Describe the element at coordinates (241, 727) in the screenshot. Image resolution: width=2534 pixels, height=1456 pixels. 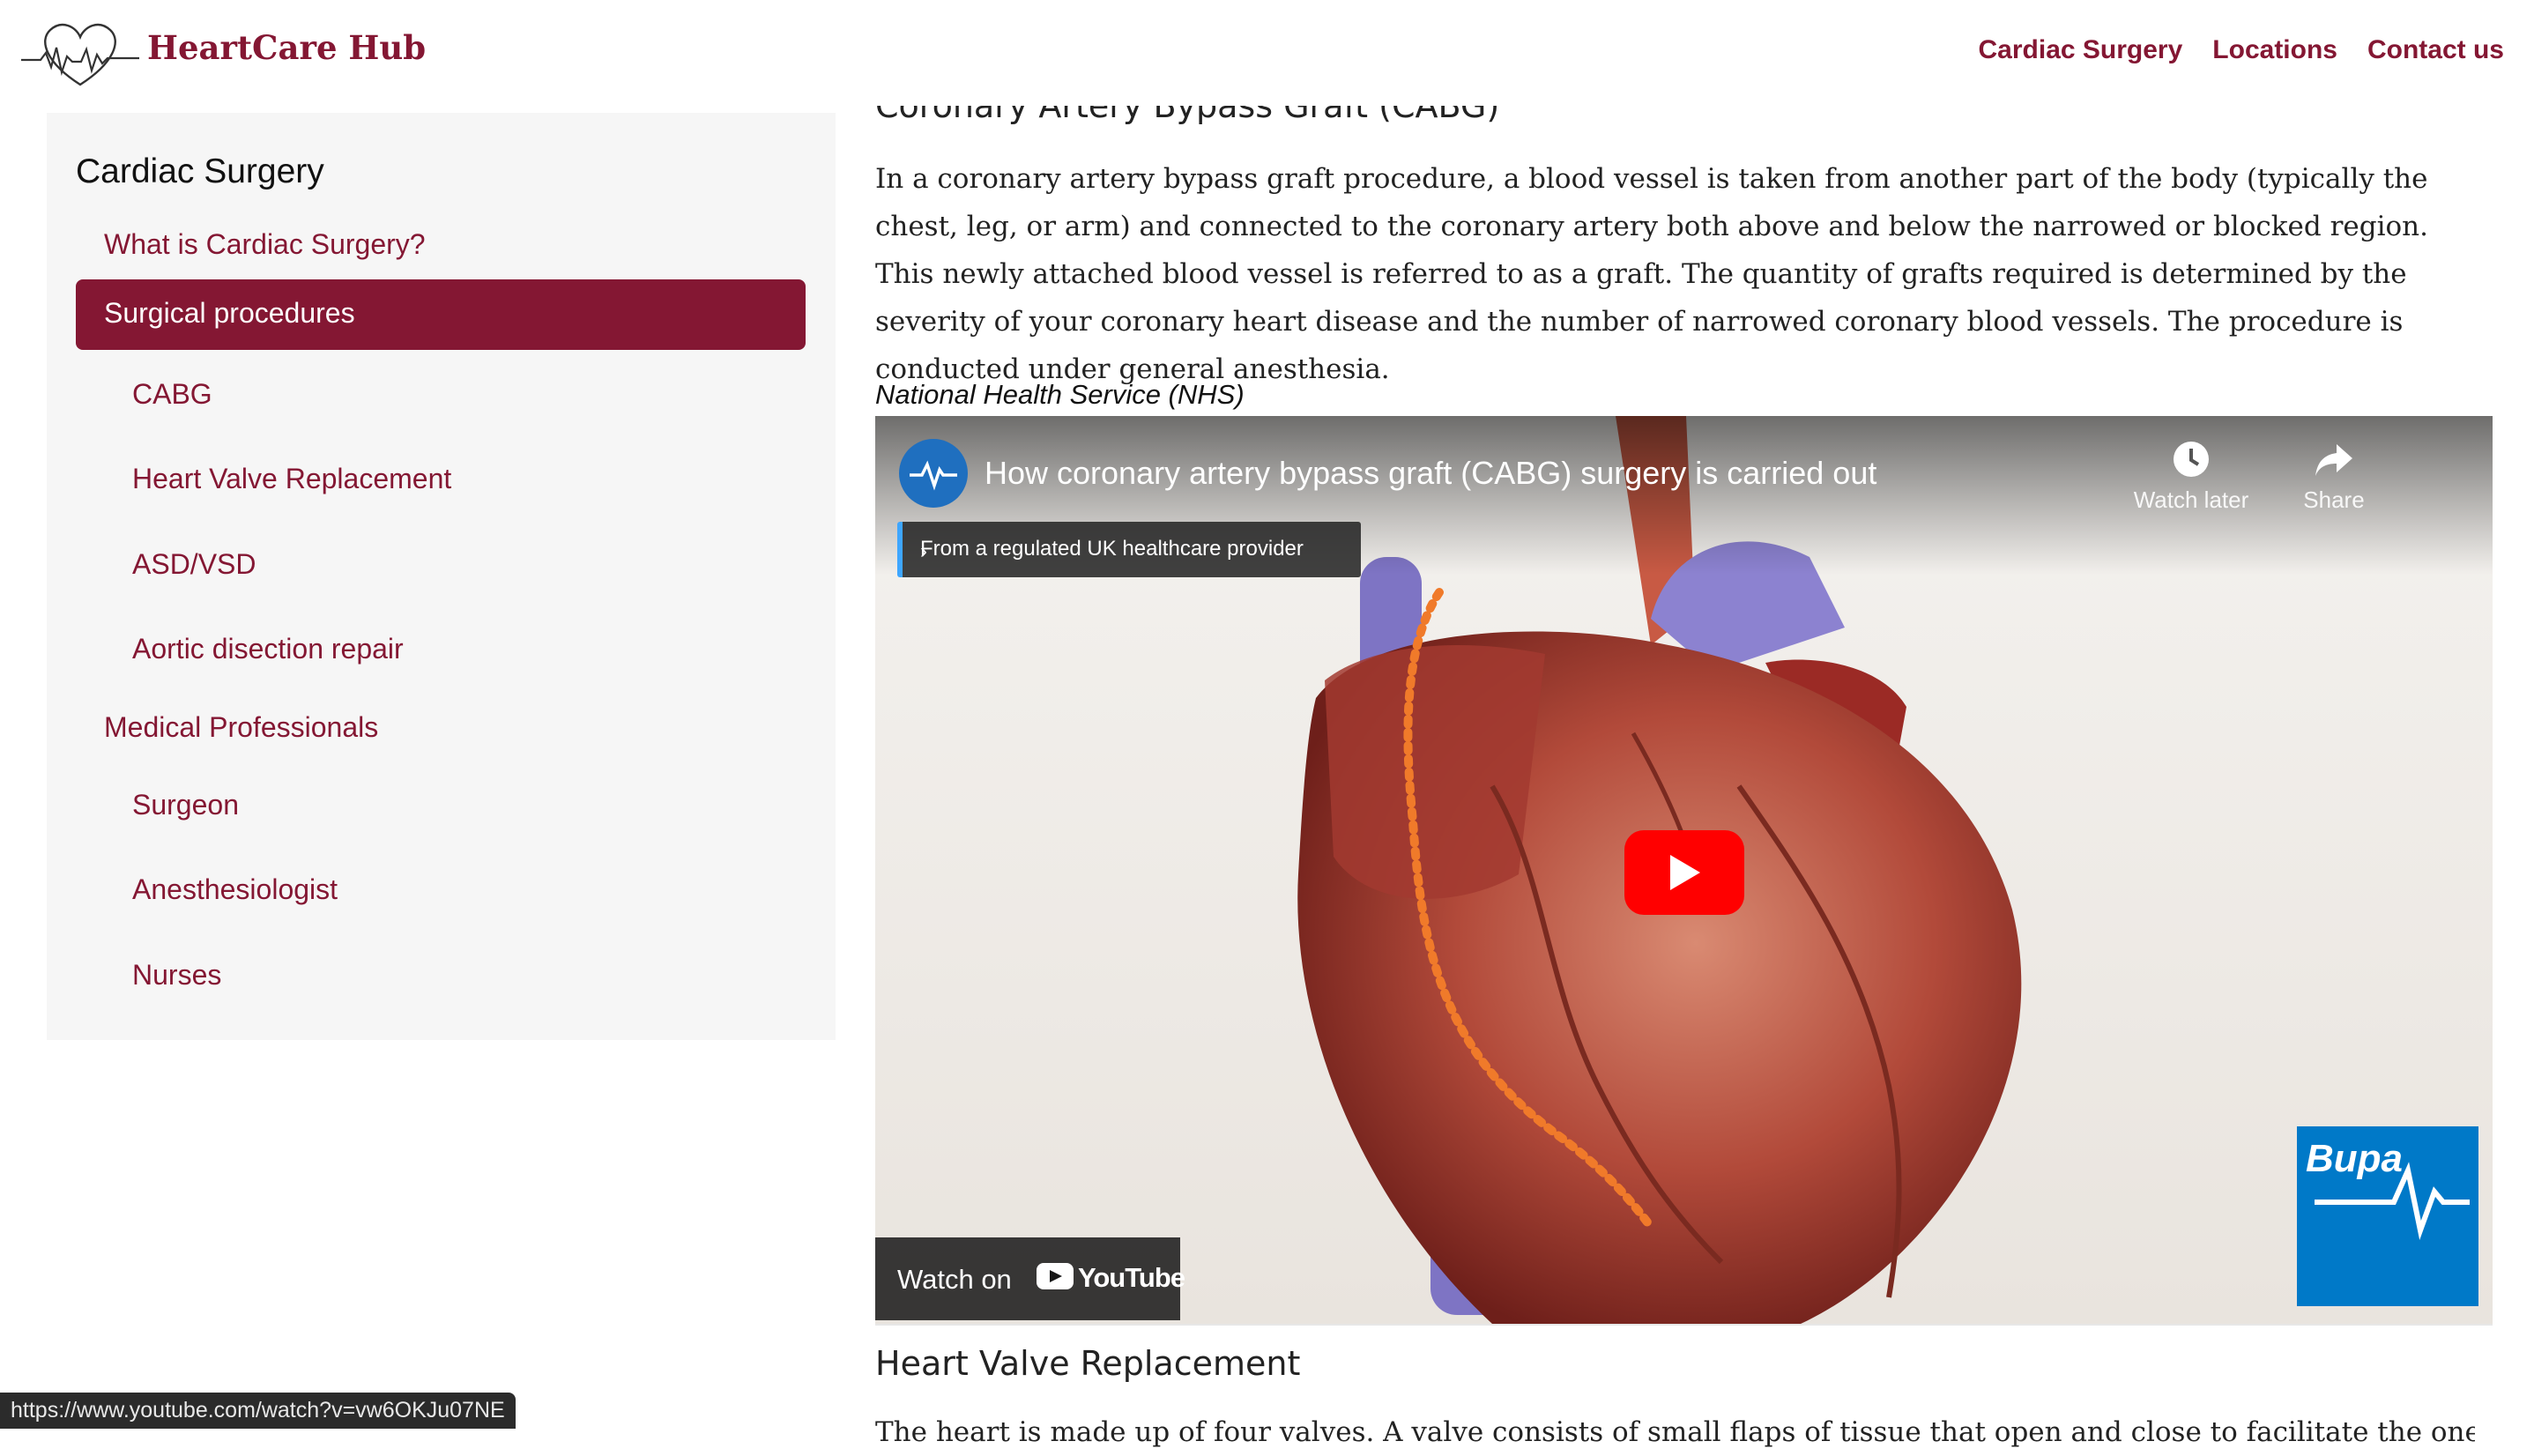
I see `sidebar-item-medical-professionals: Medical Professionals` at that location.